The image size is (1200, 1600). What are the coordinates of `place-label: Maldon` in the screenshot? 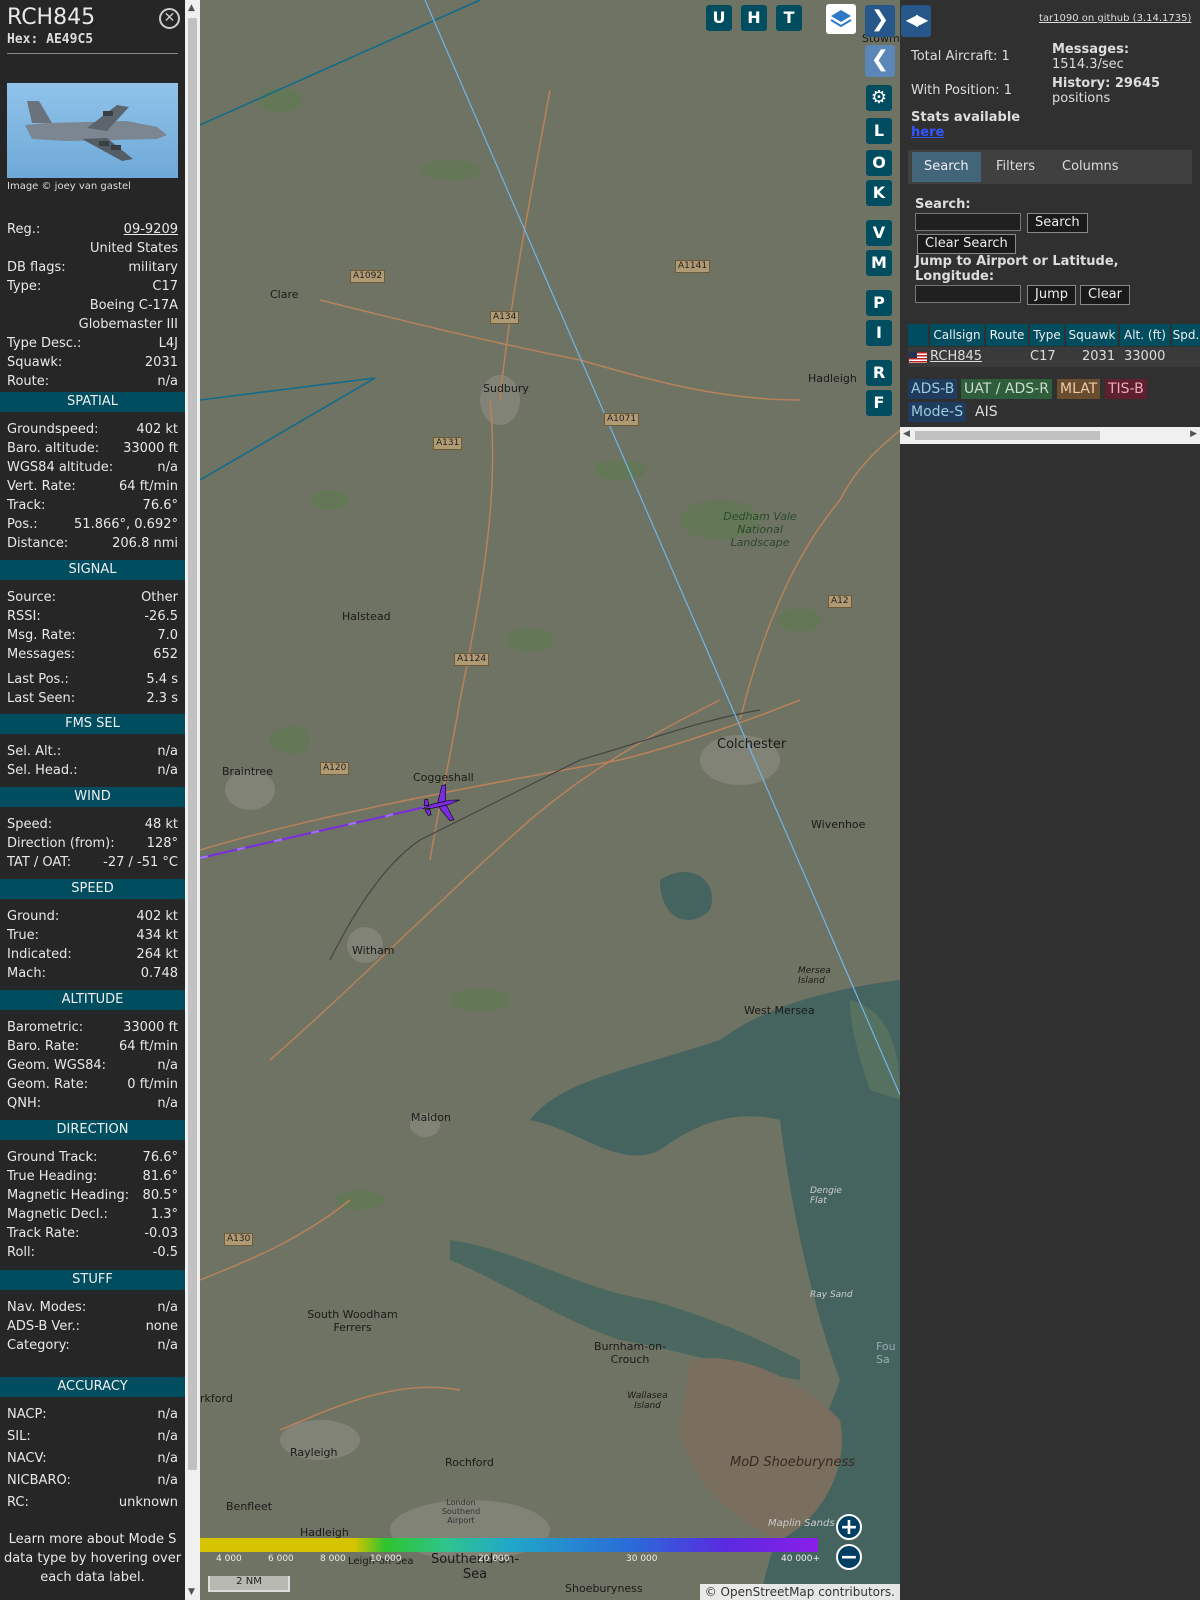 It's located at (431, 1117).